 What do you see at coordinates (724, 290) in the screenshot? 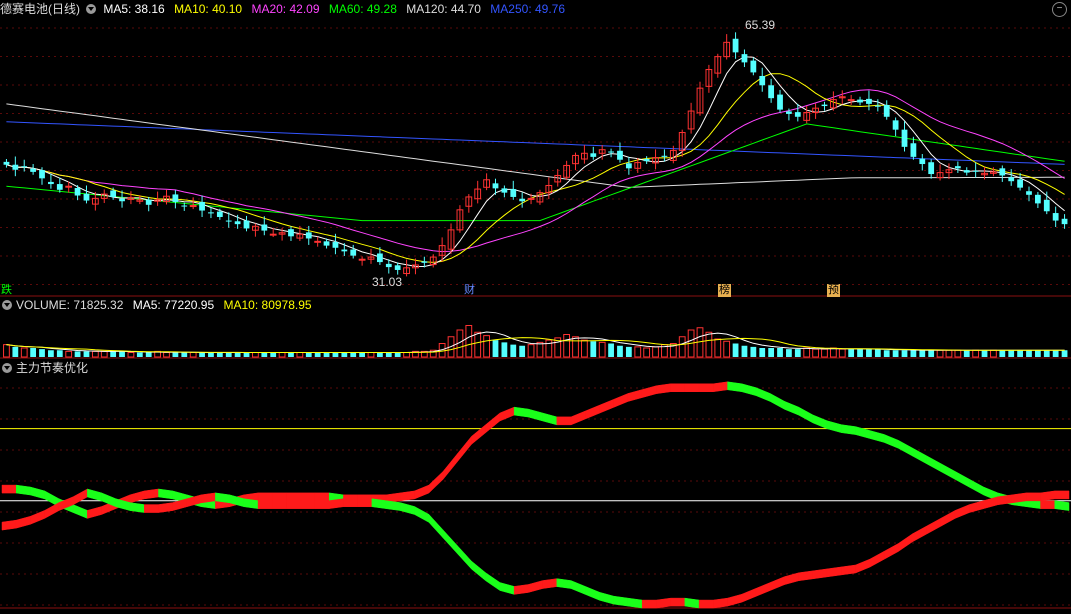
I see `event-marker-2: 榜` at bounding box center [724, 290].